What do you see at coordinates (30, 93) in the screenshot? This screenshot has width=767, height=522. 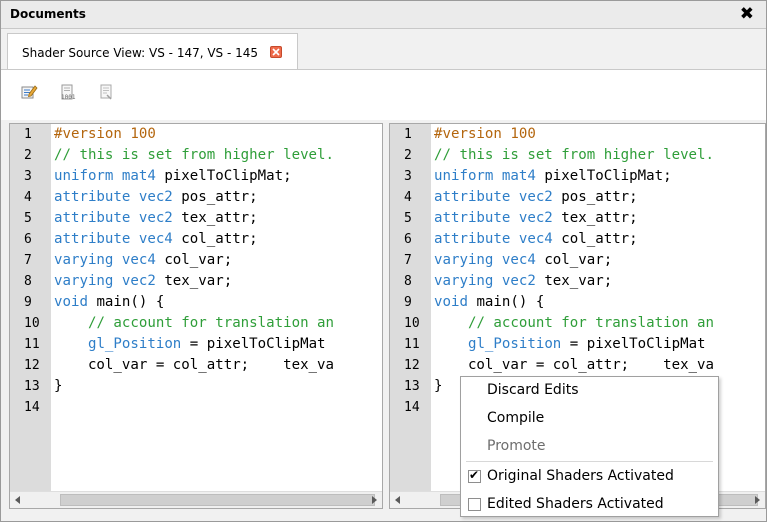 I see `edit-icon` at bounding box center [30, 93].